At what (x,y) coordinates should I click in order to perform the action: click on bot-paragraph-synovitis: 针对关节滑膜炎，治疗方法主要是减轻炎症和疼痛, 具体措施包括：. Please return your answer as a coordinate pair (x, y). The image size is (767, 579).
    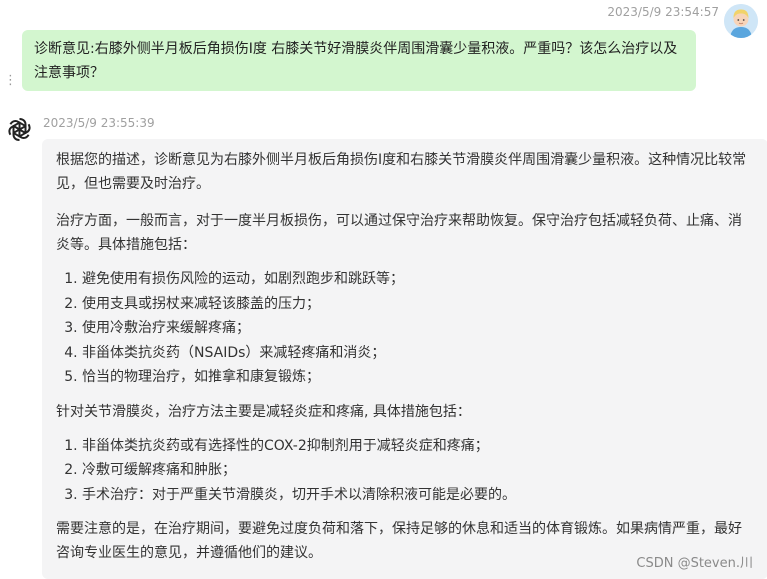
    Looking at the image, I should click on (263, 411).